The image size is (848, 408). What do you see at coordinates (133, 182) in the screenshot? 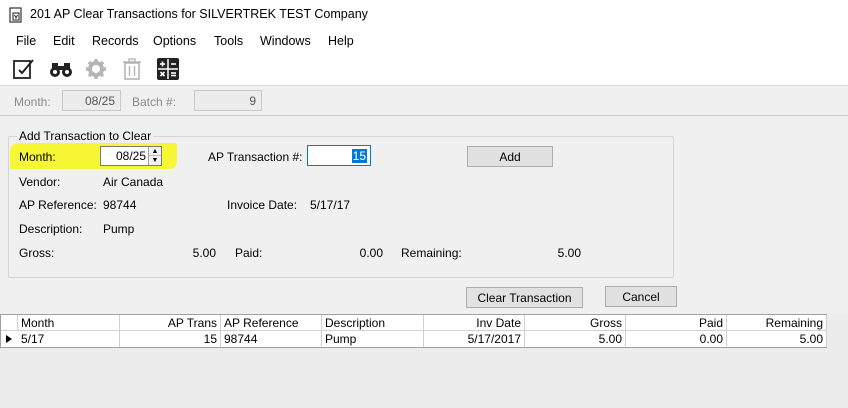
I see `vendor-value: Air Canada` at bounding box center [133, 182].